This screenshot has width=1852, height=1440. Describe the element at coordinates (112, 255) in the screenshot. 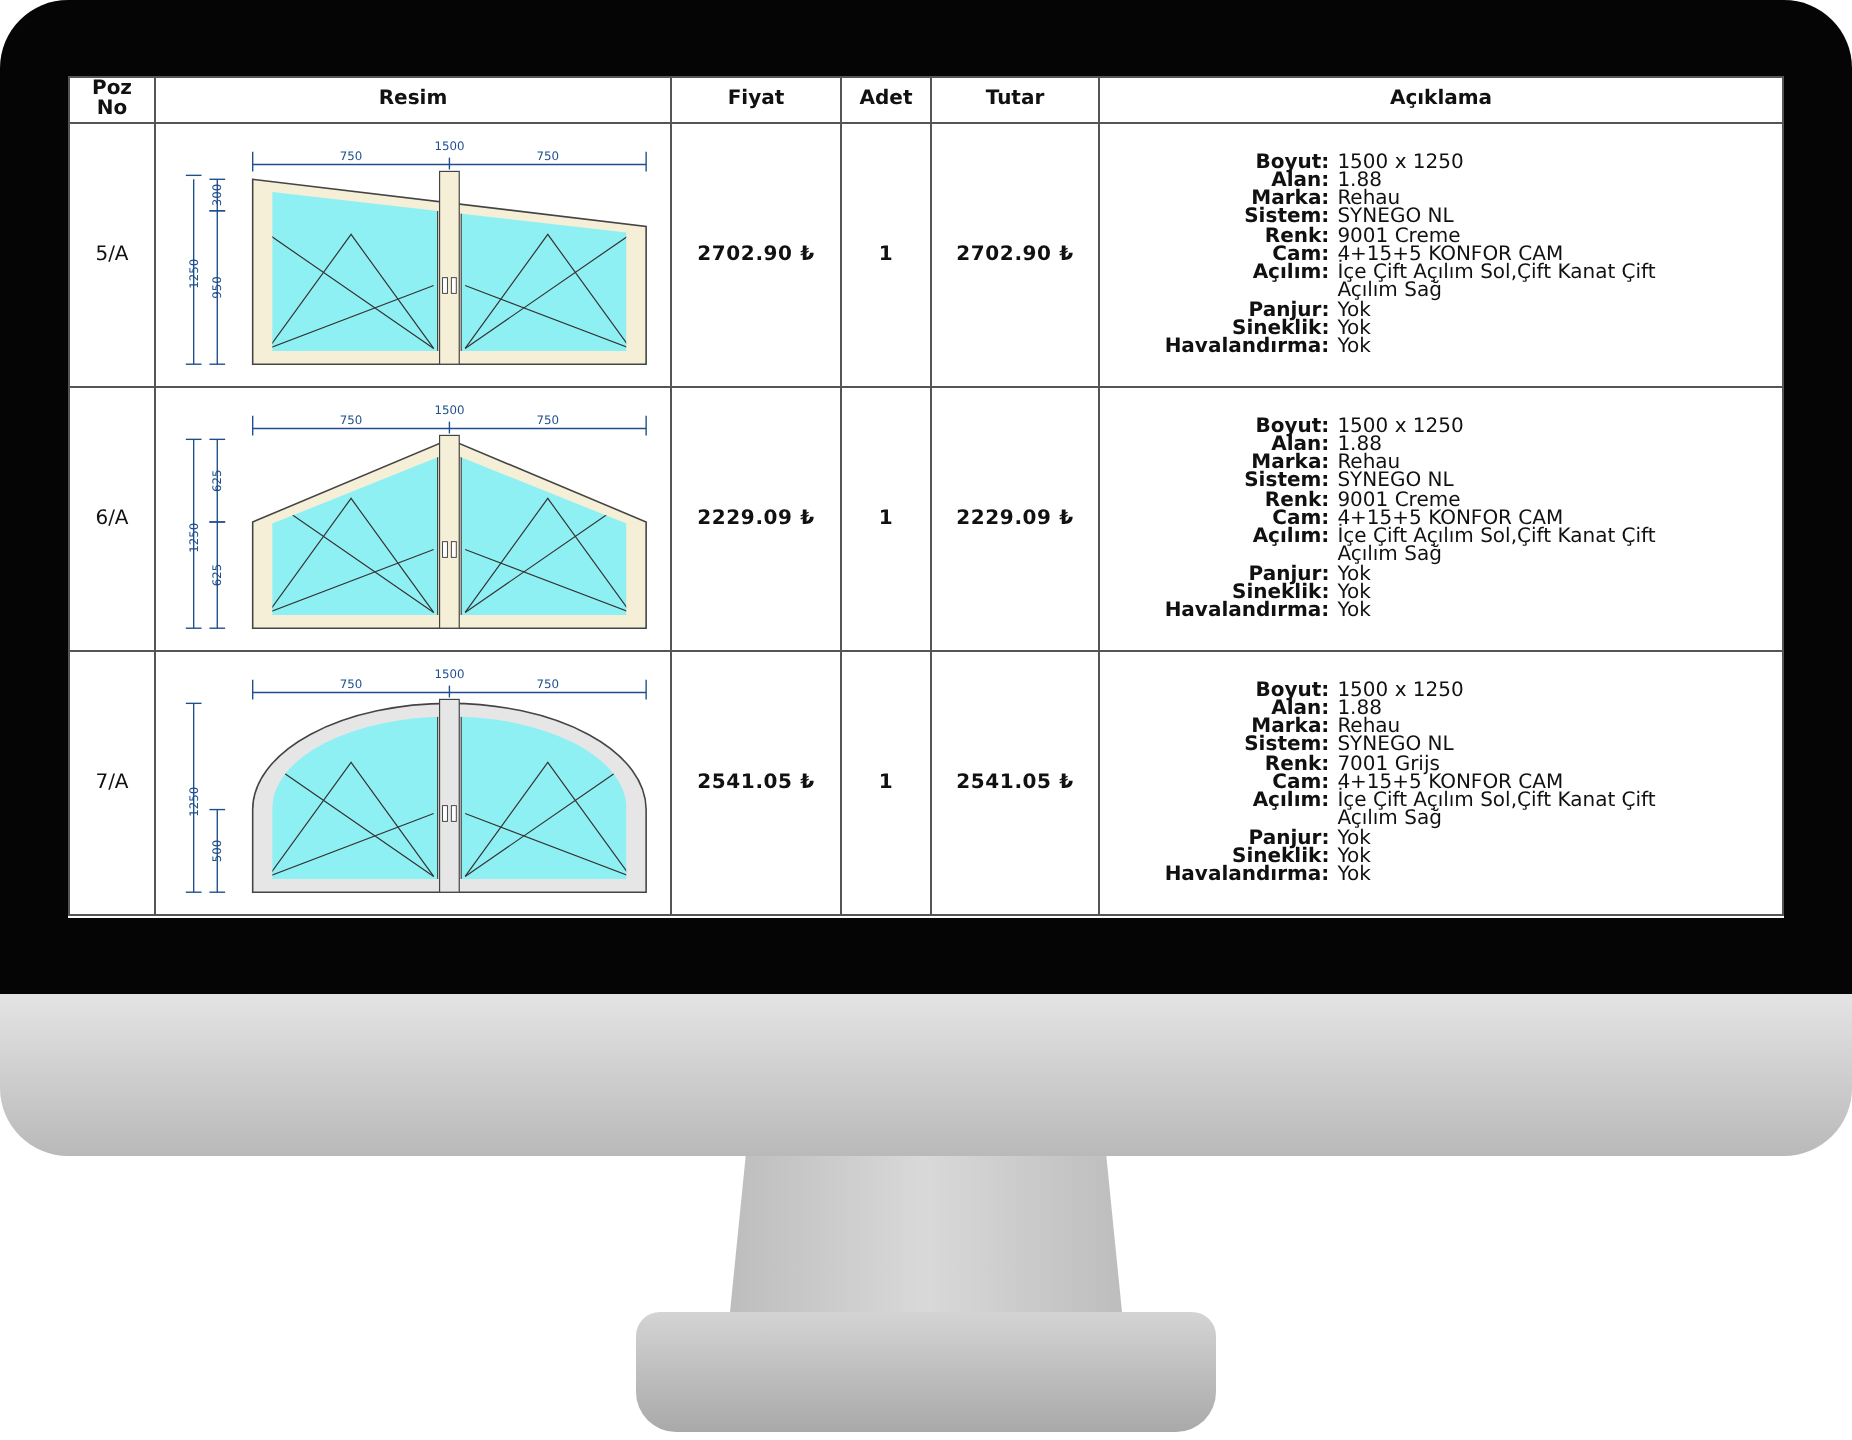

I see `table-cell: 5/A` at that location.